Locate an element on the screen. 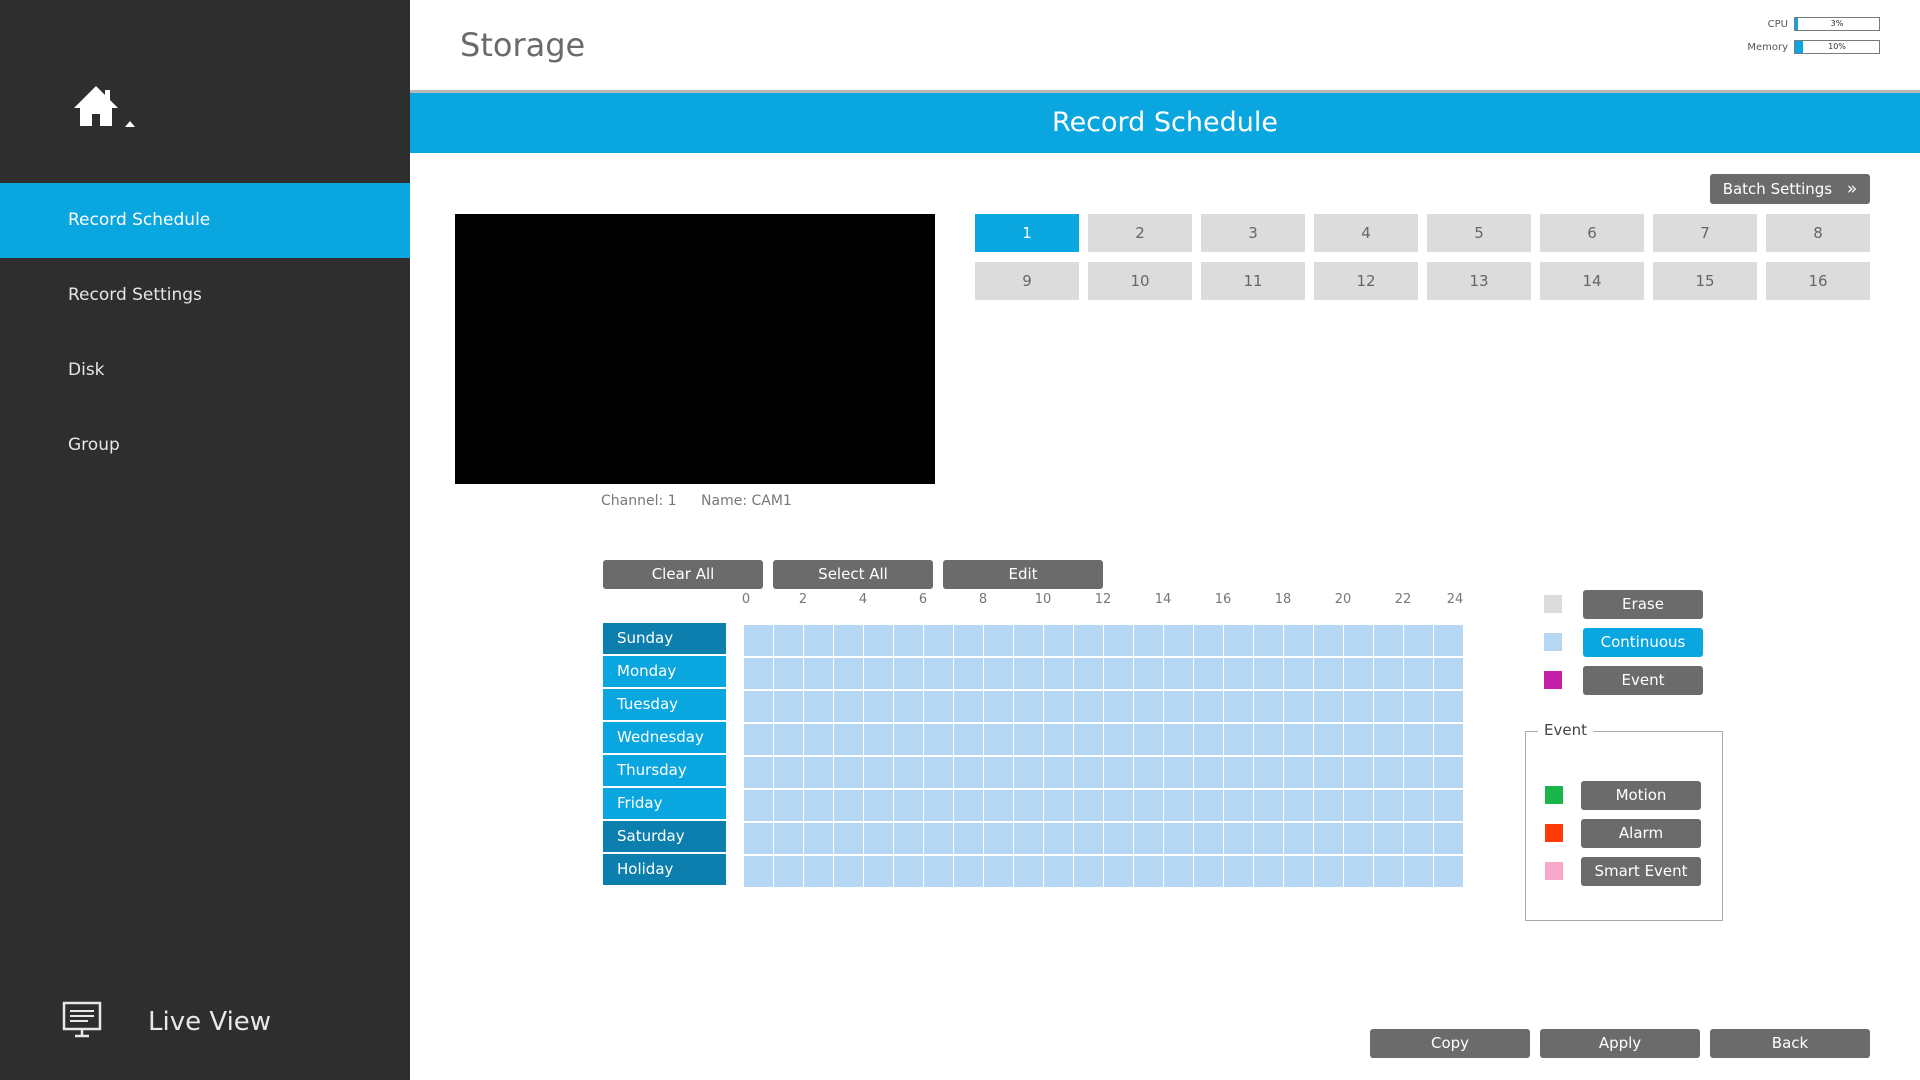 Image resolution: width=1920 pixels, height=1080 pixels. hour-label: 20 is located at coordinates (1343, 599).